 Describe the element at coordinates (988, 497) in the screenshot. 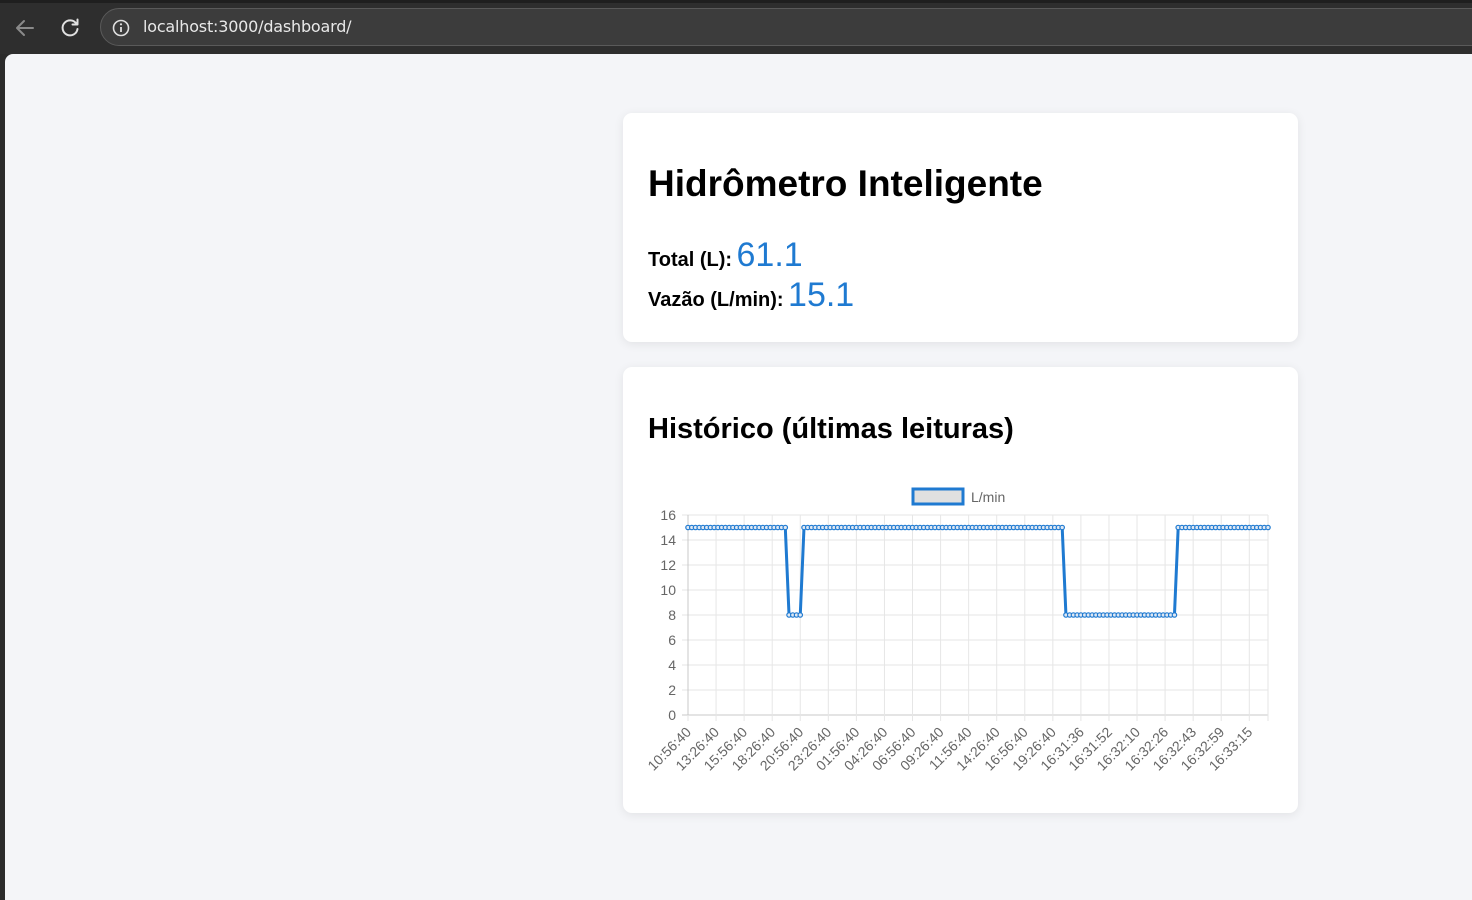

I see `legend-label: L/min` at that location.